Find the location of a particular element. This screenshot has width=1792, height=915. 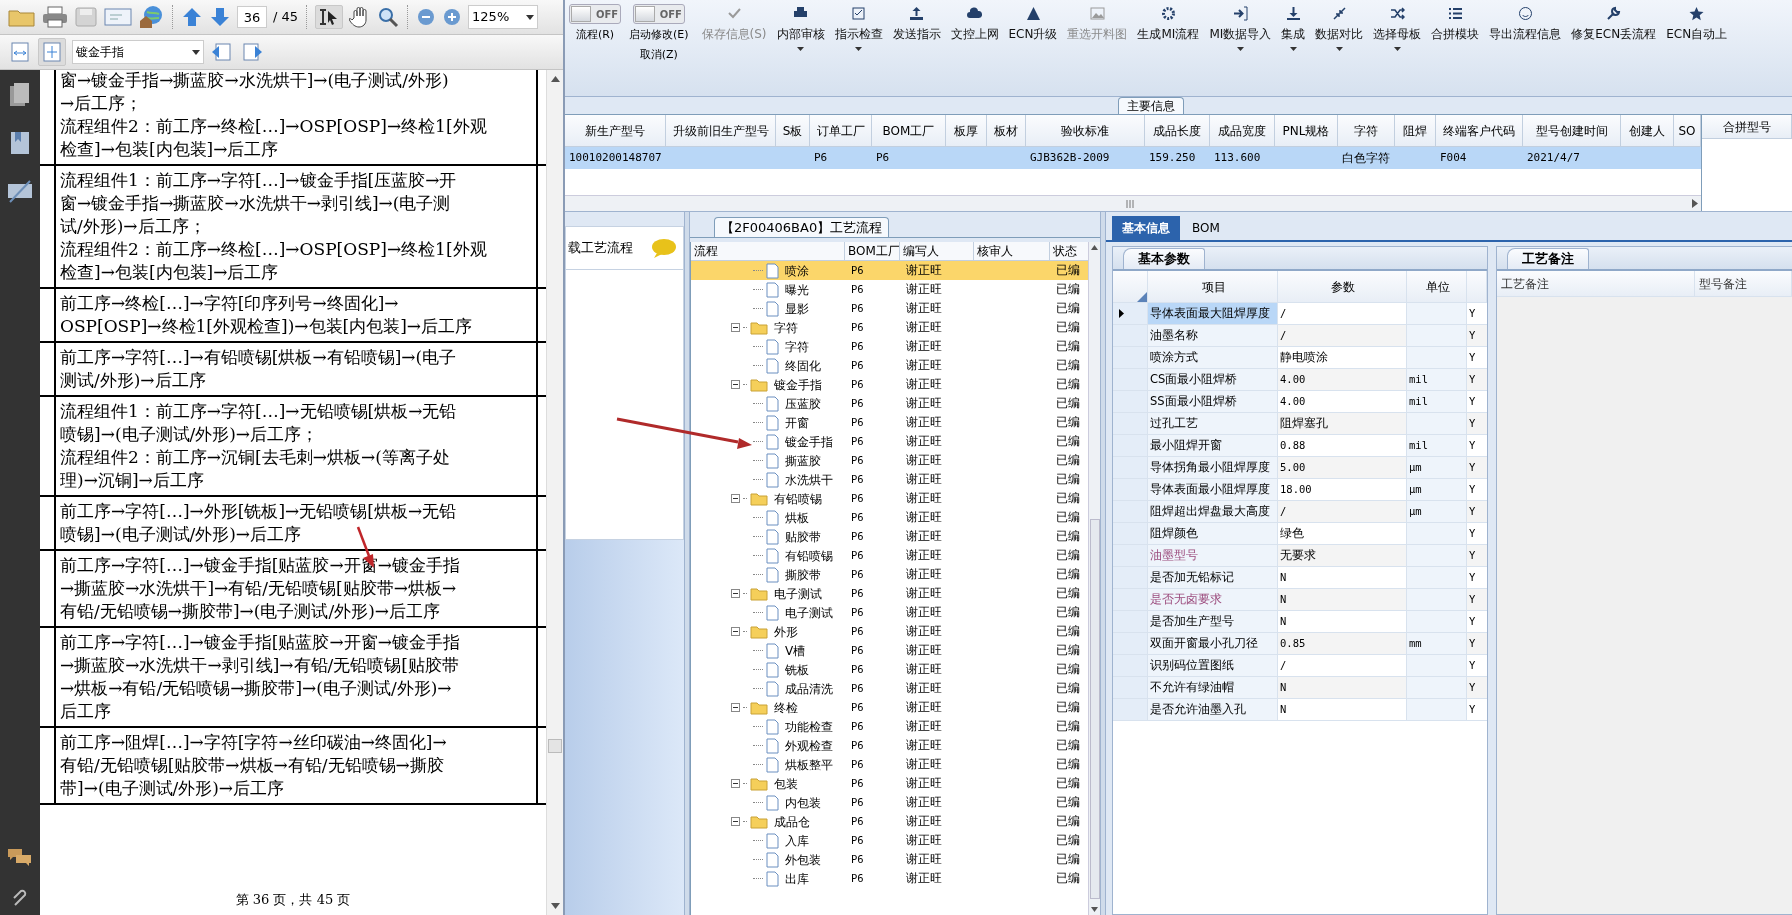

table-row: 最小阻焊开窗 0.88 mil Y is located at coordinates (1300, 446).